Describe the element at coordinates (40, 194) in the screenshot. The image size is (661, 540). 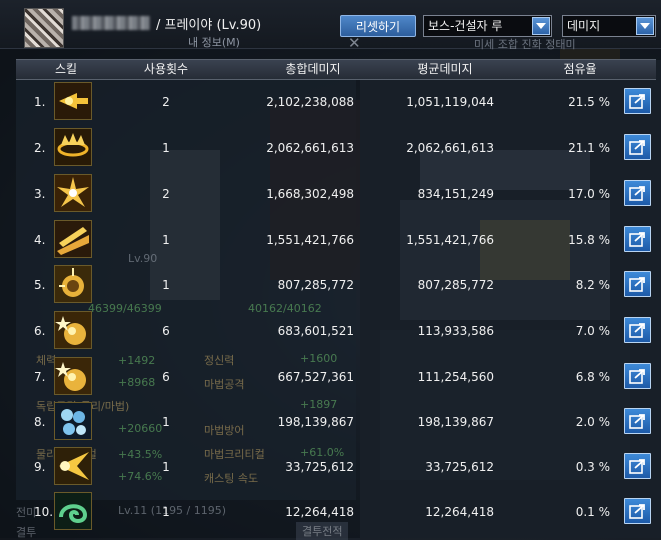
I see `rank: 3.` at that location.